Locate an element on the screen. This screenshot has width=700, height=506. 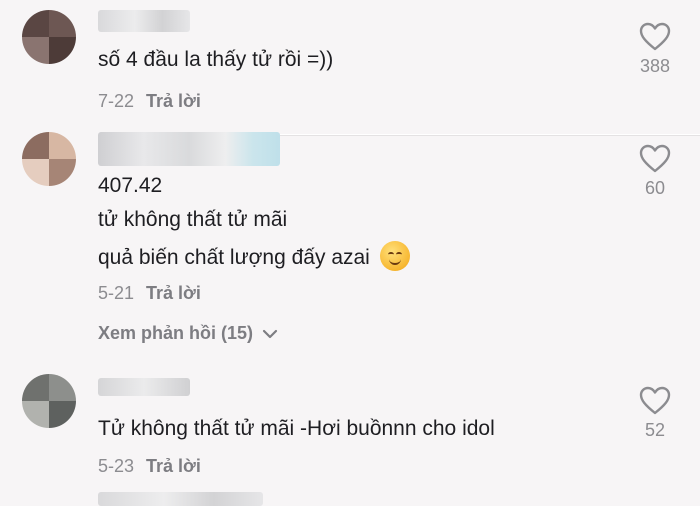
like-button: 388 is located at coordinates (655, 49).